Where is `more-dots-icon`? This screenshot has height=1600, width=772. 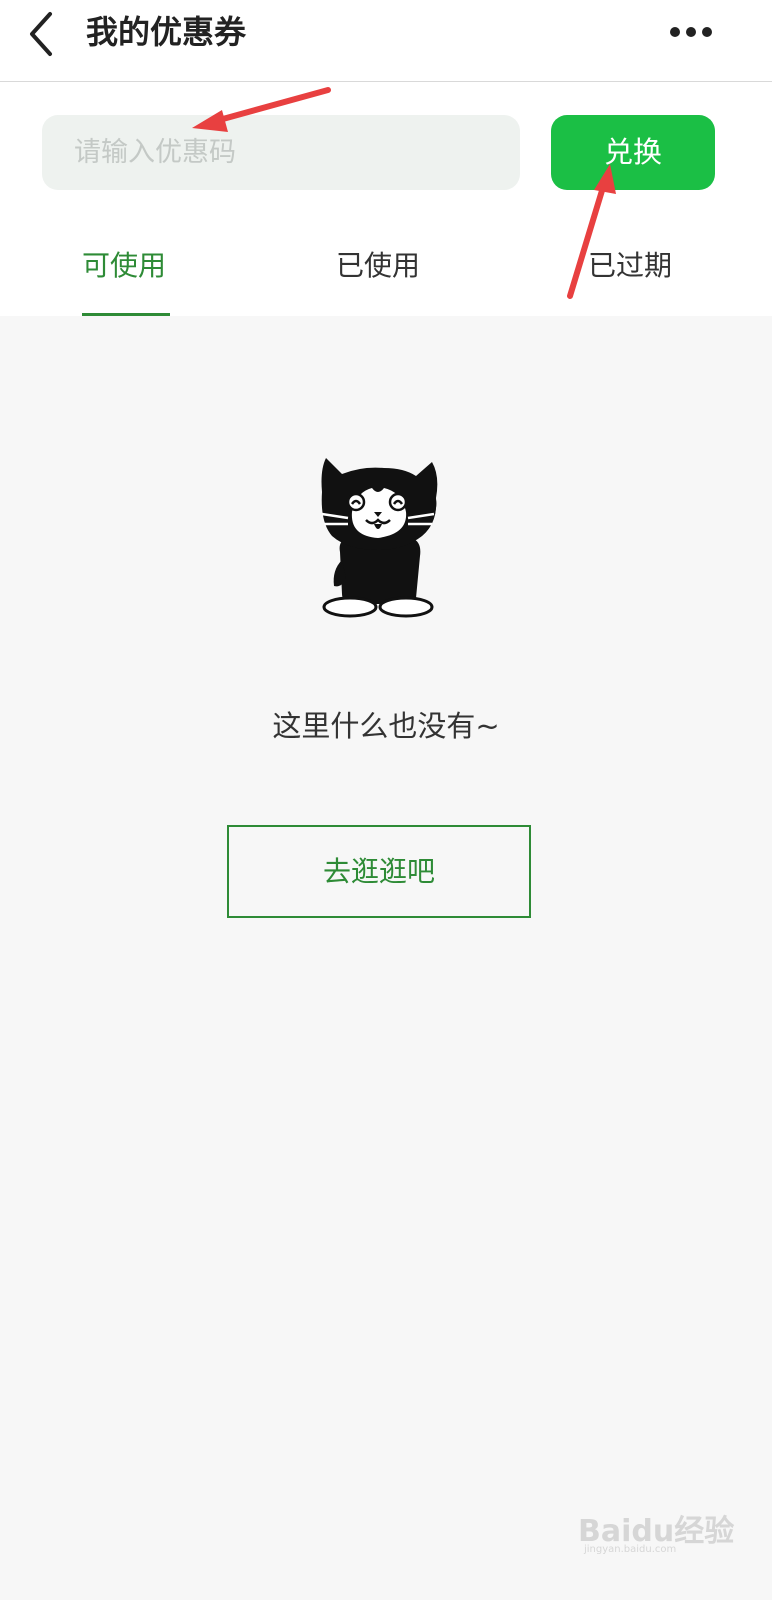 more-dots-icon is located at coordinates (691, 32).